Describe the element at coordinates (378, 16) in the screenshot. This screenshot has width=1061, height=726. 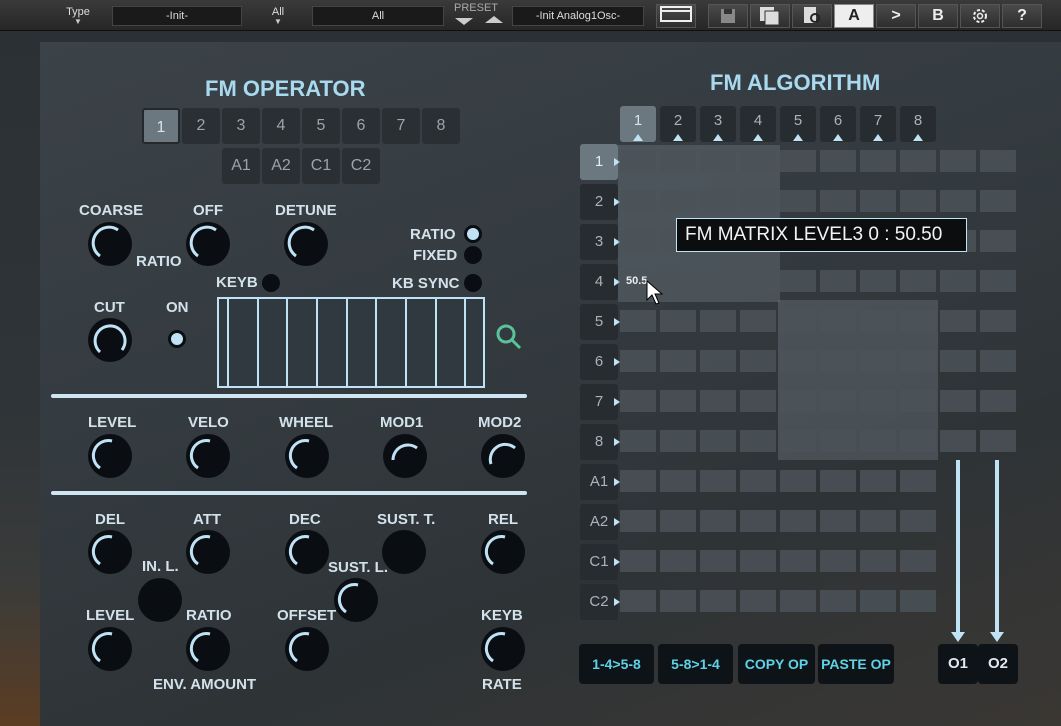
I see `all-value-field: All` at that location.